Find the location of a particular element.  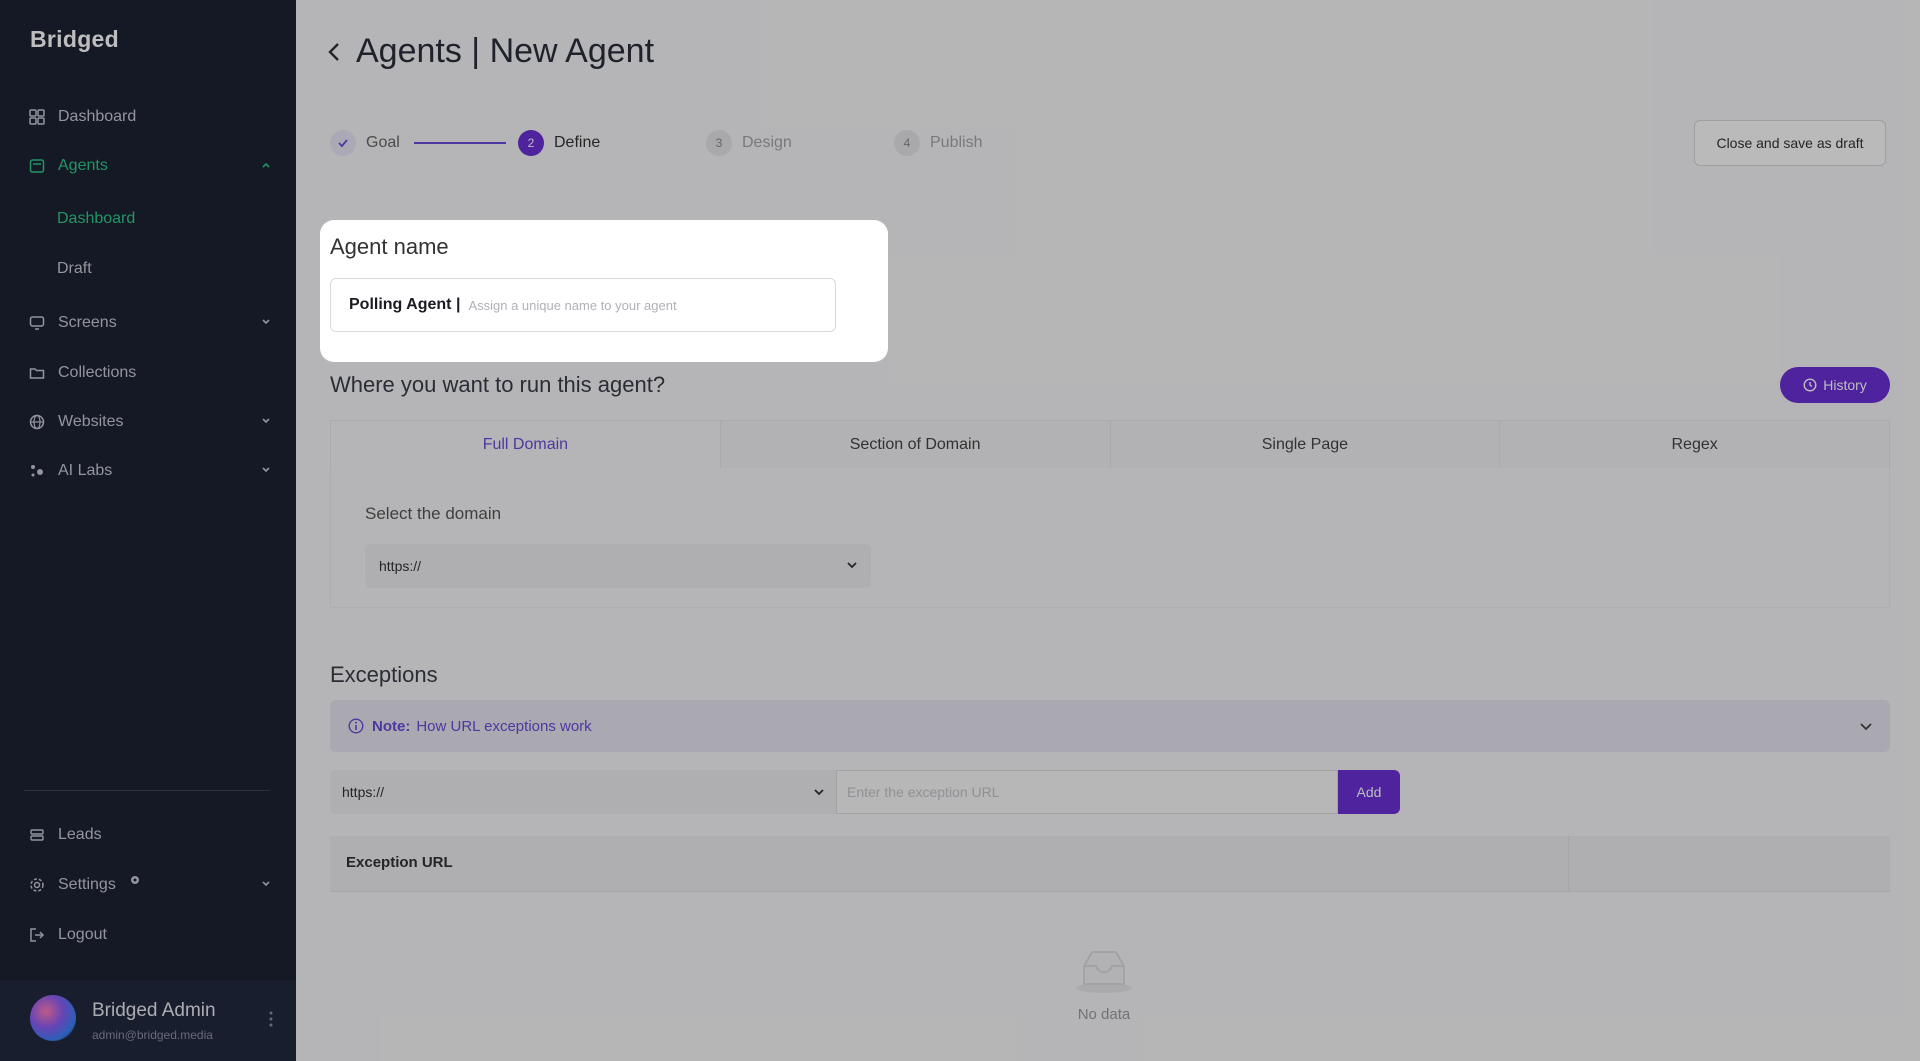

history-button: History is located at coordinates (1835, 385).